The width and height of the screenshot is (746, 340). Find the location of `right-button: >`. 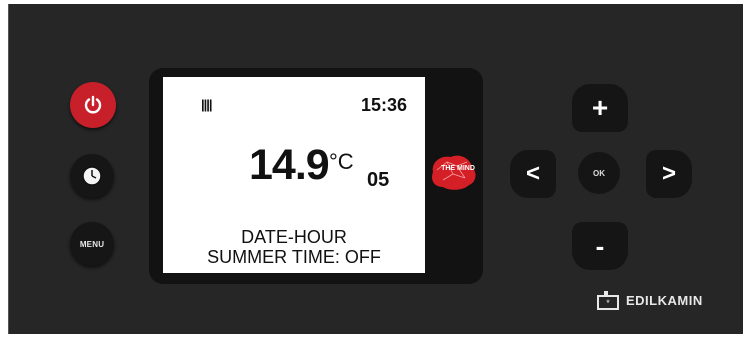

right-button: > is located at coordinates (669, 174).